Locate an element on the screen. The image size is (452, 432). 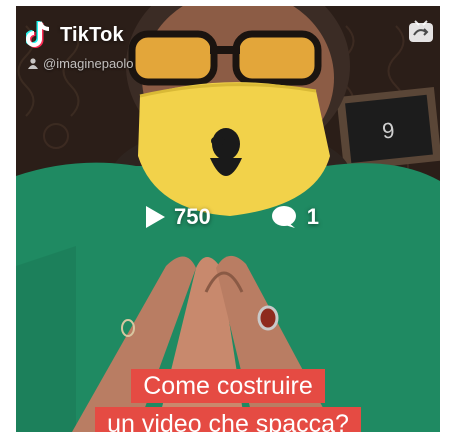
video-caption: Come costruire un video che spacca? is located at coordinates (228, 400).